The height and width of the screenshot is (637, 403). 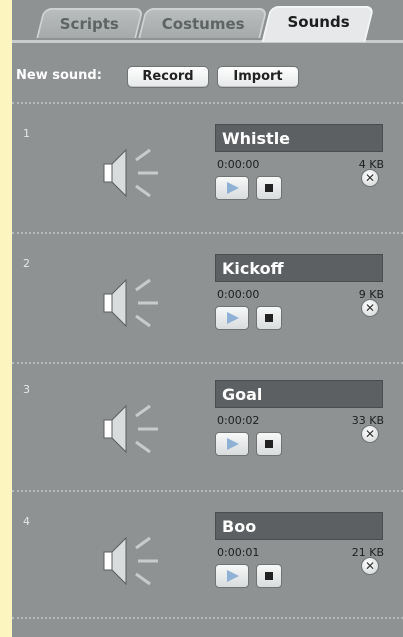 What do you see at coordinates (26, 263) in the screenshot?
I see `sound-index: 2` at bounding box center [26, 263].